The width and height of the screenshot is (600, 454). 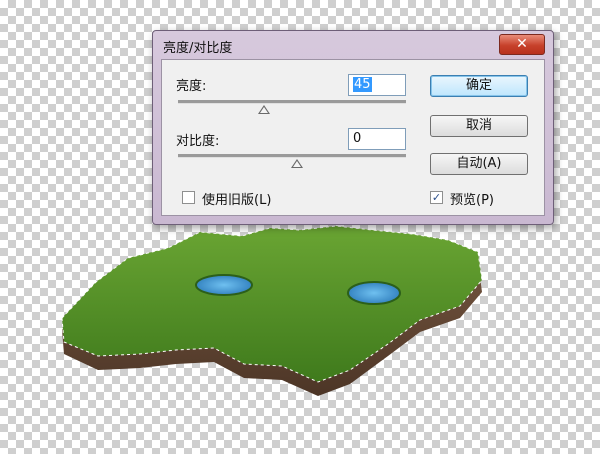 I want to click on brightness-input: 45, so click(x=377, y=85).